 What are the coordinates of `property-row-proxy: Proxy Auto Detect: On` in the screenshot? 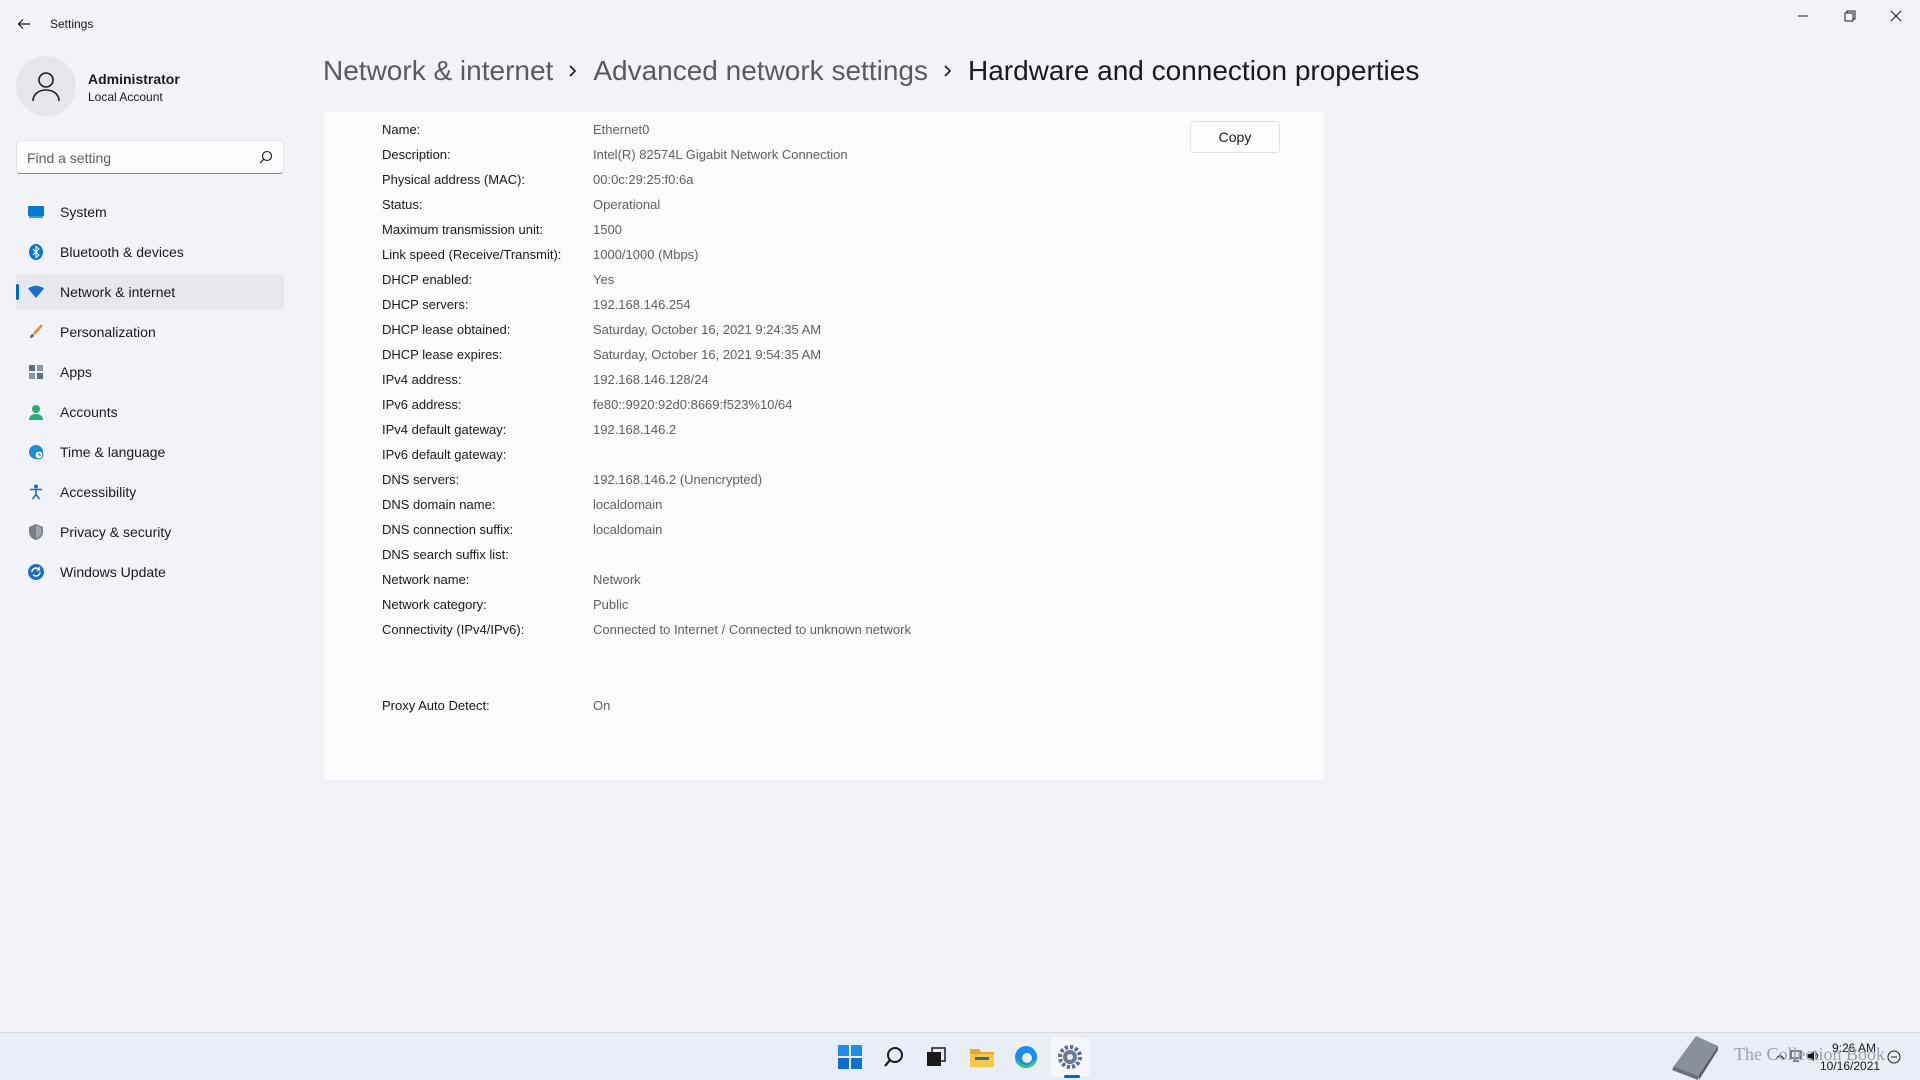 It's located at (782, 710).